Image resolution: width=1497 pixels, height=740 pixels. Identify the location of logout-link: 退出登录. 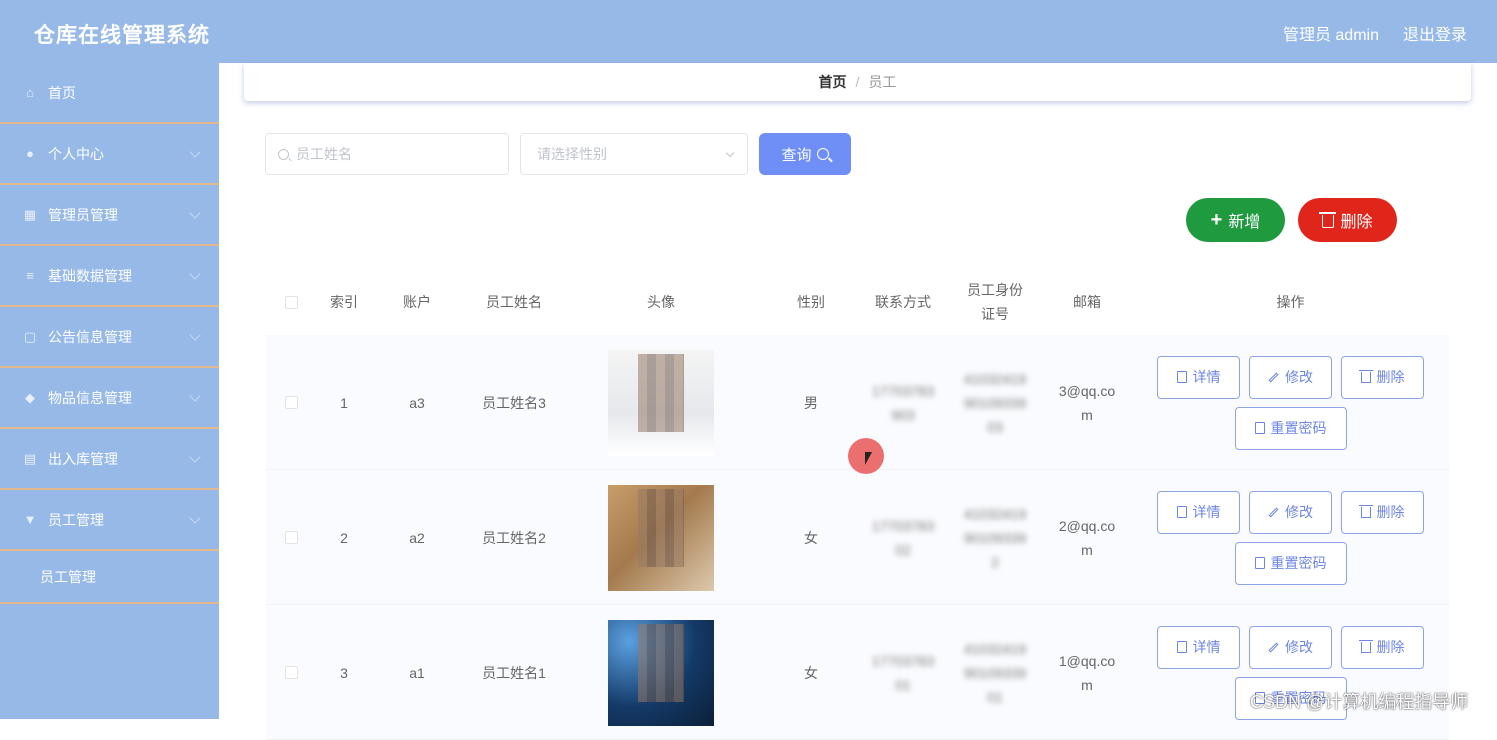
(1435, 33).